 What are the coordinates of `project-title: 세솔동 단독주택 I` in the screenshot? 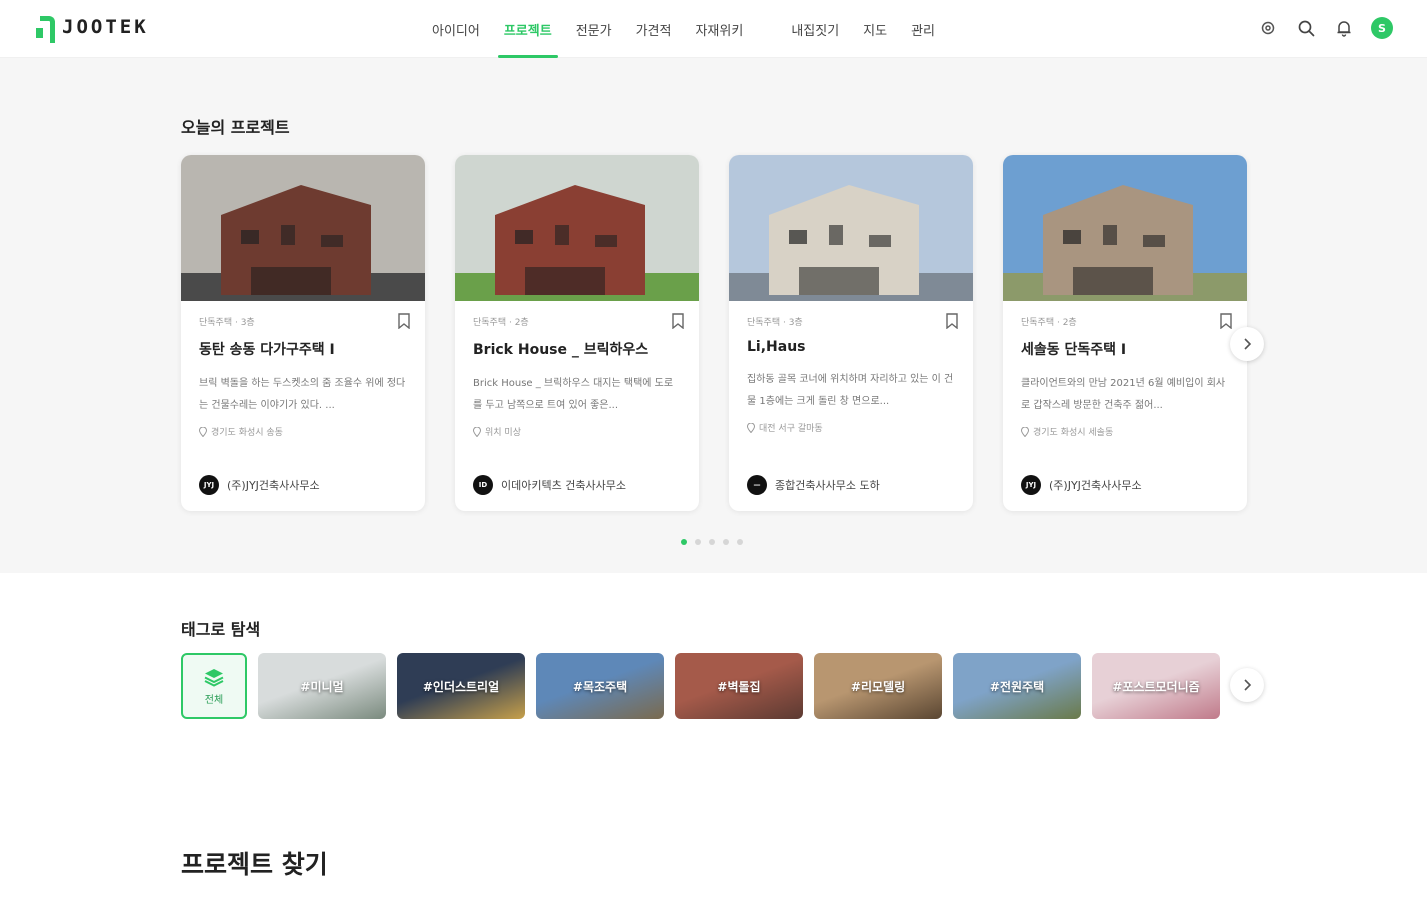 It's located at (1074, 350).